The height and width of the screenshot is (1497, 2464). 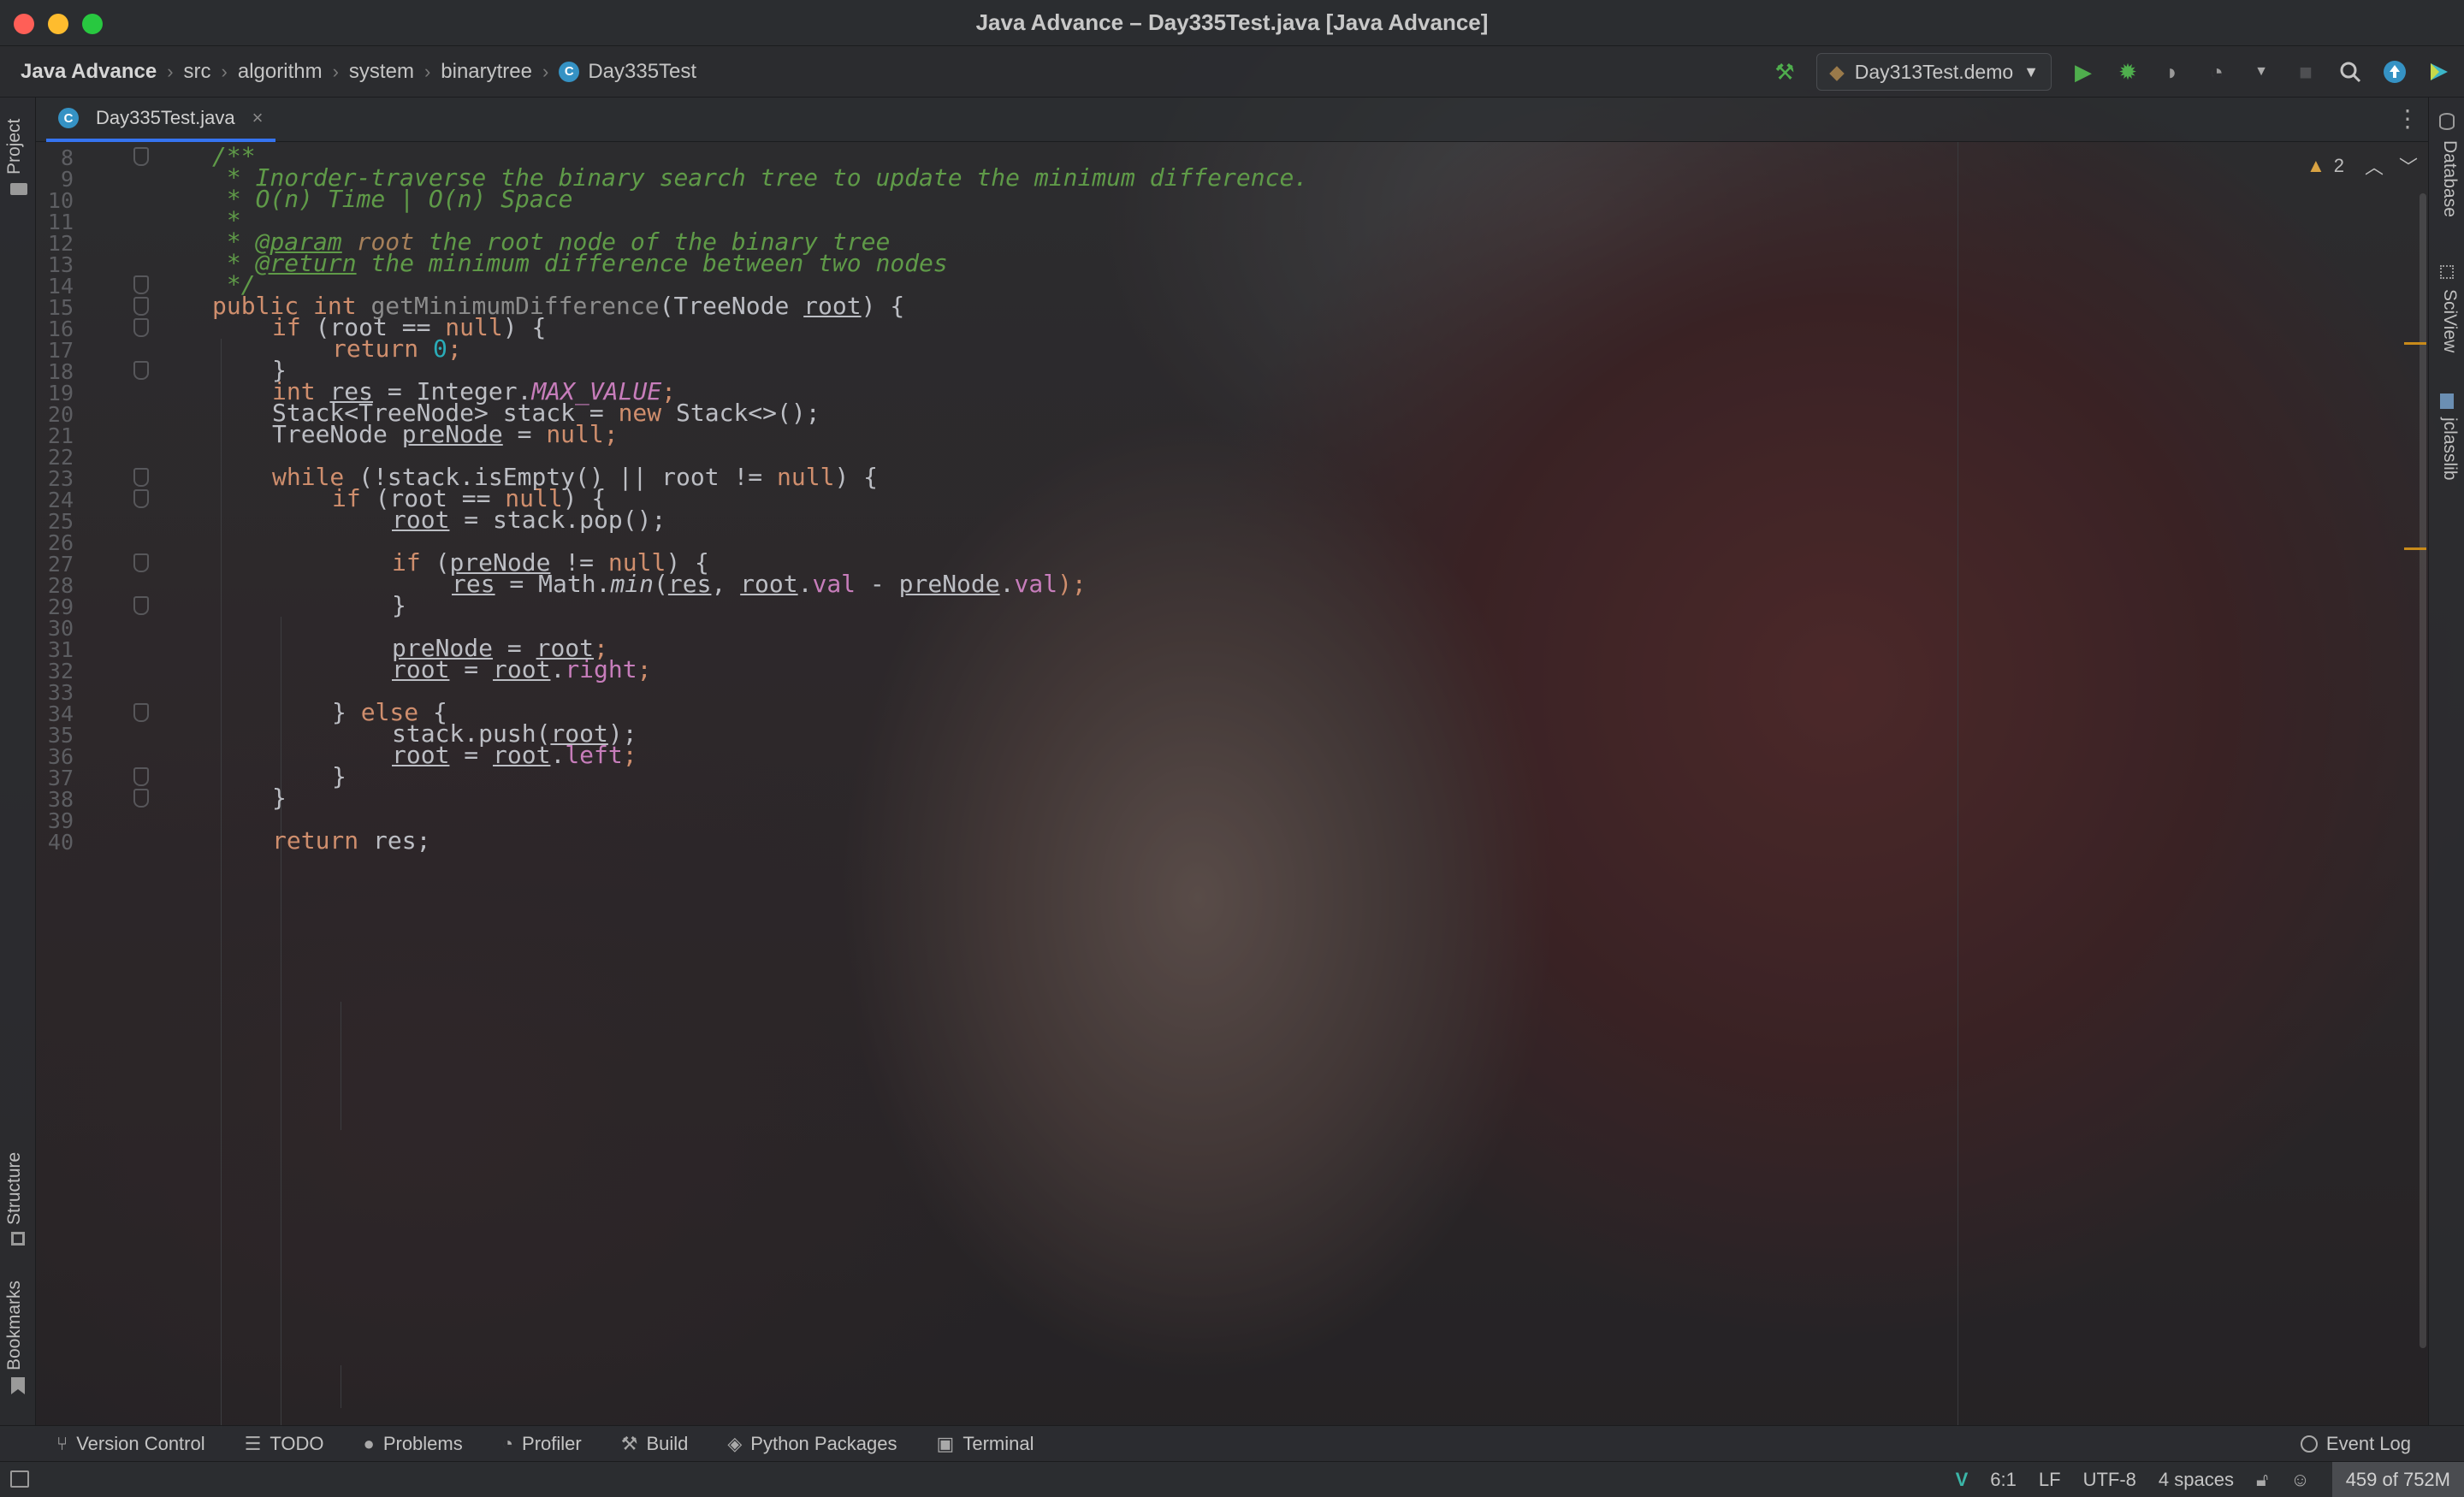 What do you see at coordinates (2408, 118) in the screenshot?
I see `more-vertical-icon: ⋮` at bounding box center [2408, 118].